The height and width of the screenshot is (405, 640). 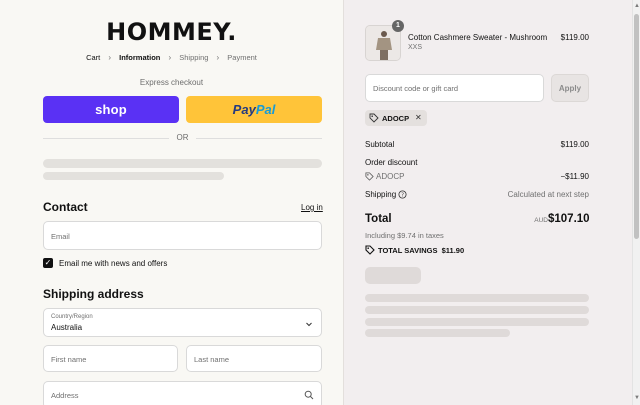 I want to click on or-divider: OR, so click(x=182, y=138).